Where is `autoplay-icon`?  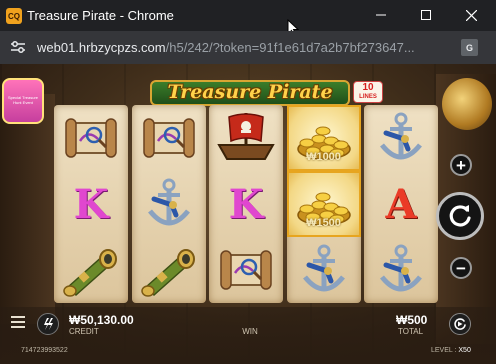 autoplay-icon is located at coordinates (460, 324).